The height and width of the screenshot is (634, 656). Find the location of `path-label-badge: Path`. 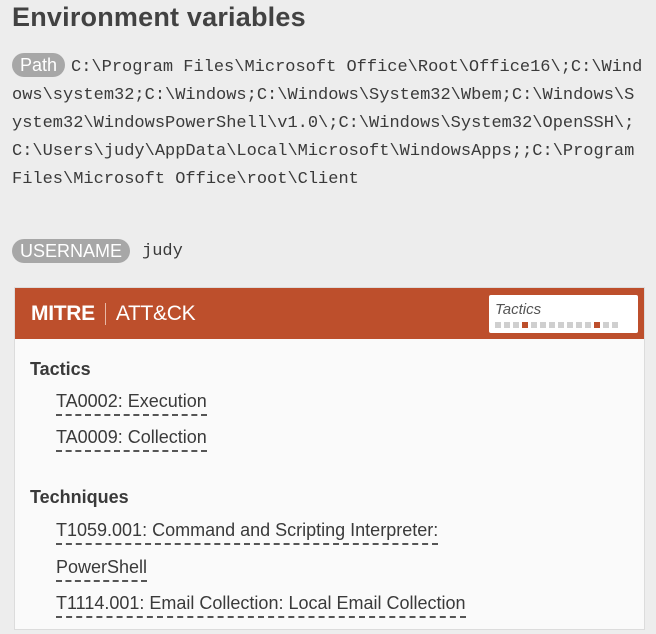

path-label-badge: Path is located at coordinates (39, 64).